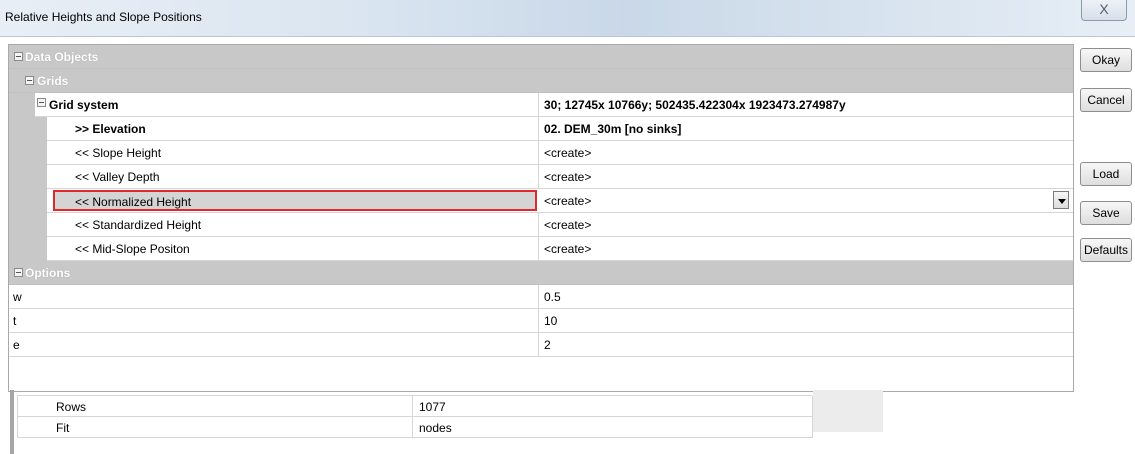  Describe the element at coordinates (541, 177) in the screenshot. I see `row-valley-depth: << Valley Depth <create>` at that location.